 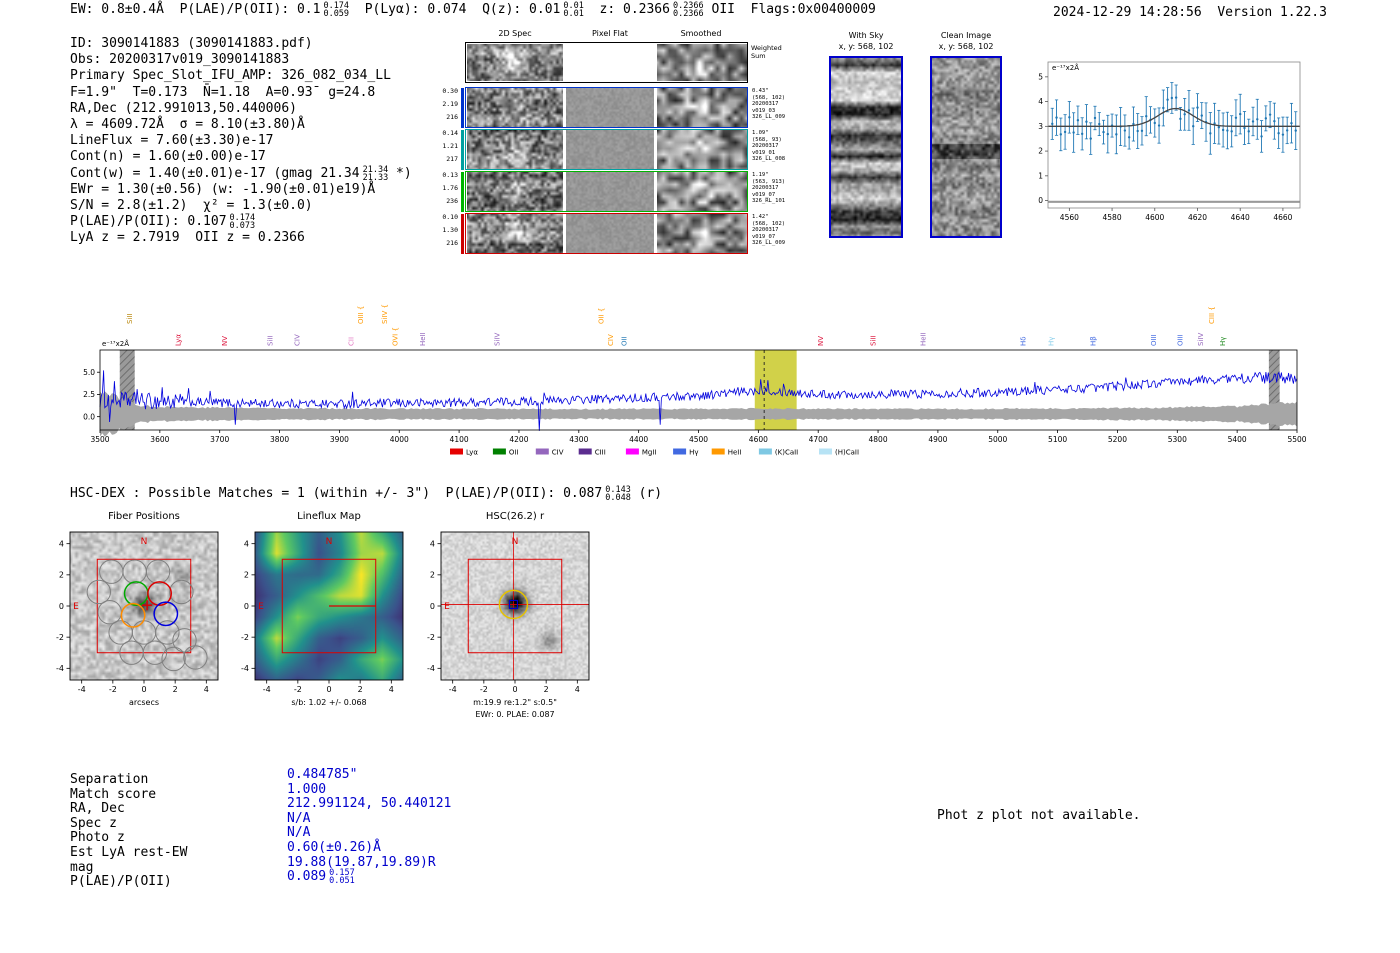 What do you see at coordinates (97, 838) in the screenshot?
I see `match-row-label: Photo z` at bounding box center [97, 838].